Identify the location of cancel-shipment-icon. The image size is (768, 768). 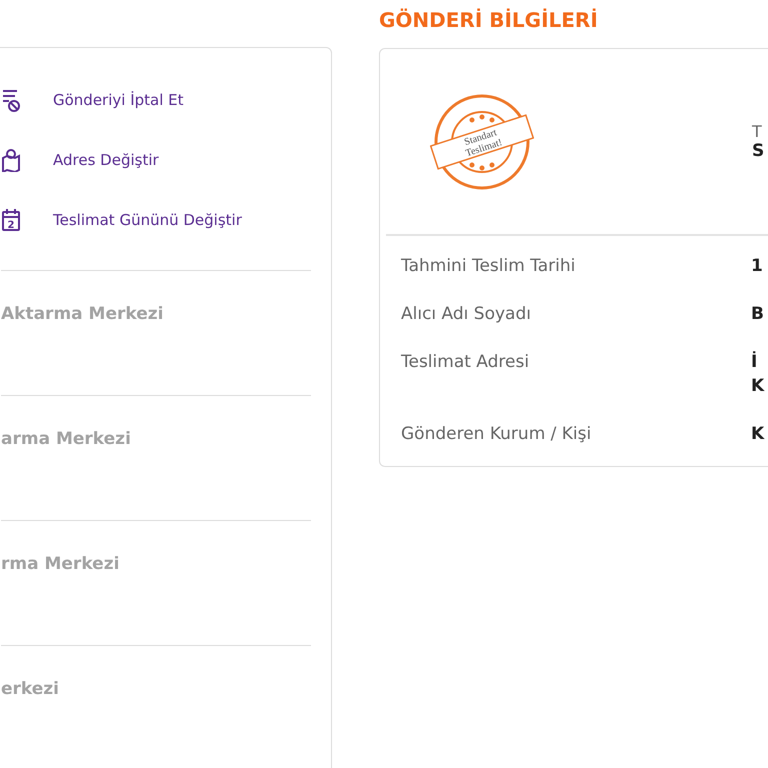
(11, 100).